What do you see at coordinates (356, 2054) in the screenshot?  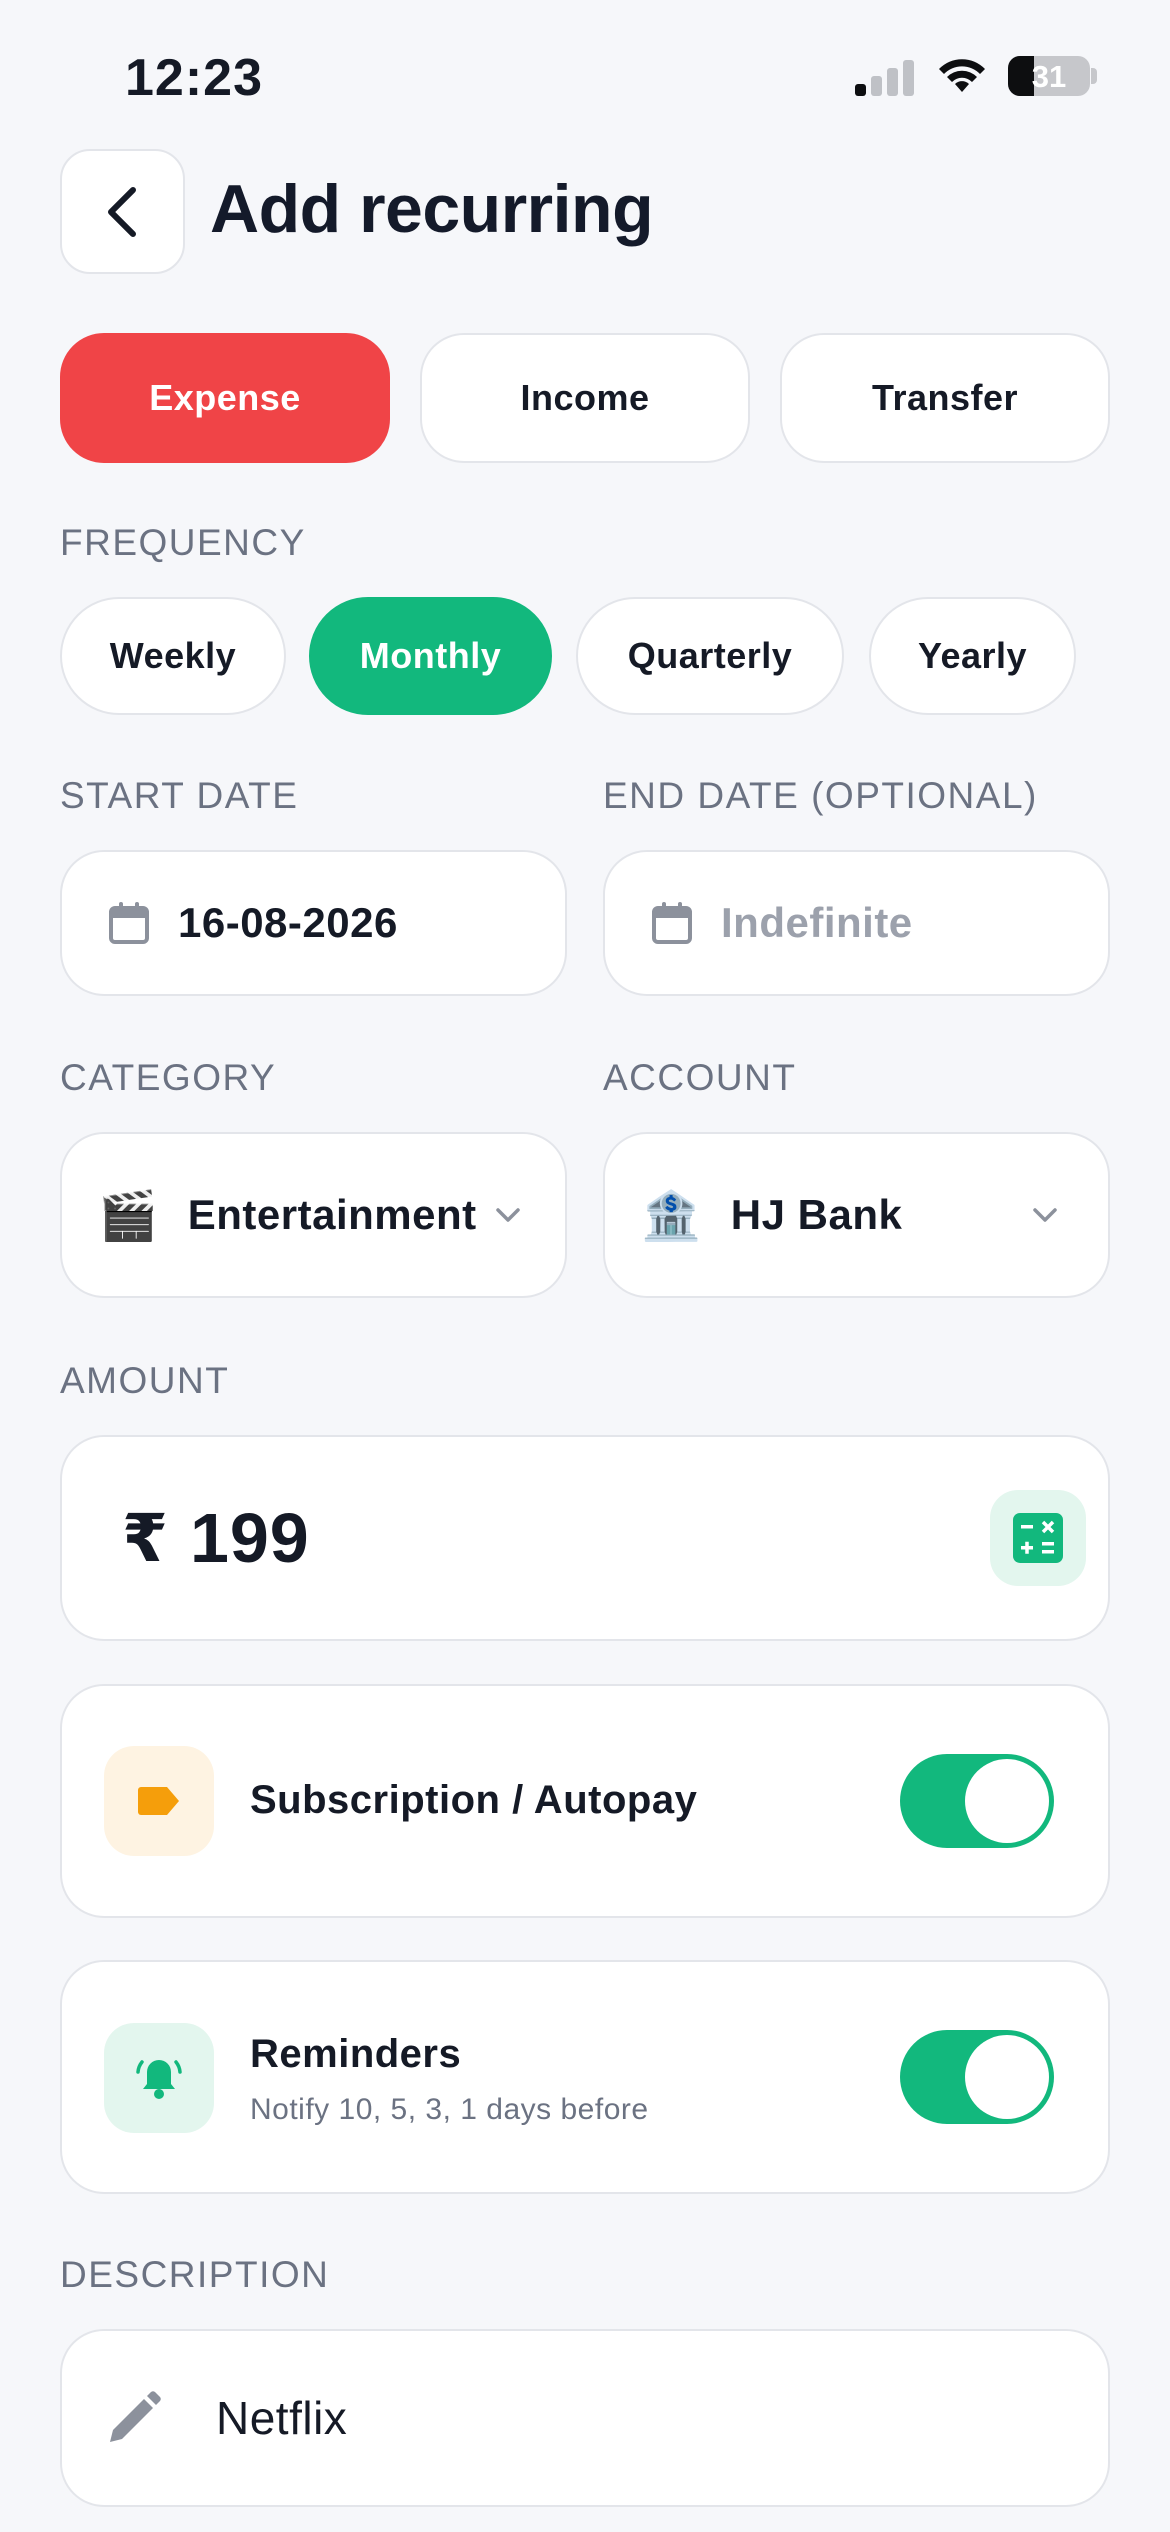 I see `reminders-label: Reminders` at bounding box center [356, 2054].